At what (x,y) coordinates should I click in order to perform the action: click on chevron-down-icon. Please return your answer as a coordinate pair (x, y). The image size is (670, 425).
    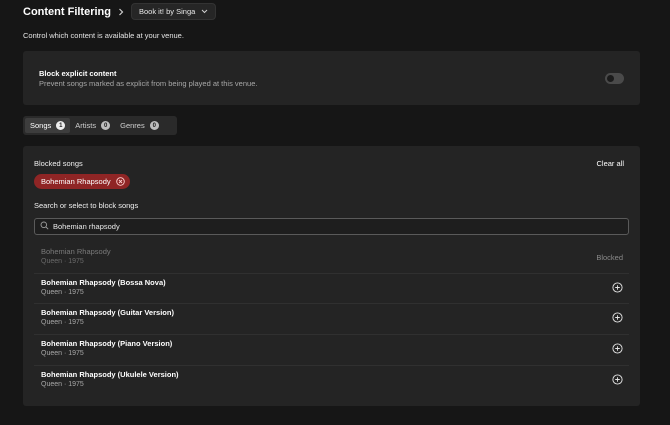
    Looking at the image, I should click on (204, 11).